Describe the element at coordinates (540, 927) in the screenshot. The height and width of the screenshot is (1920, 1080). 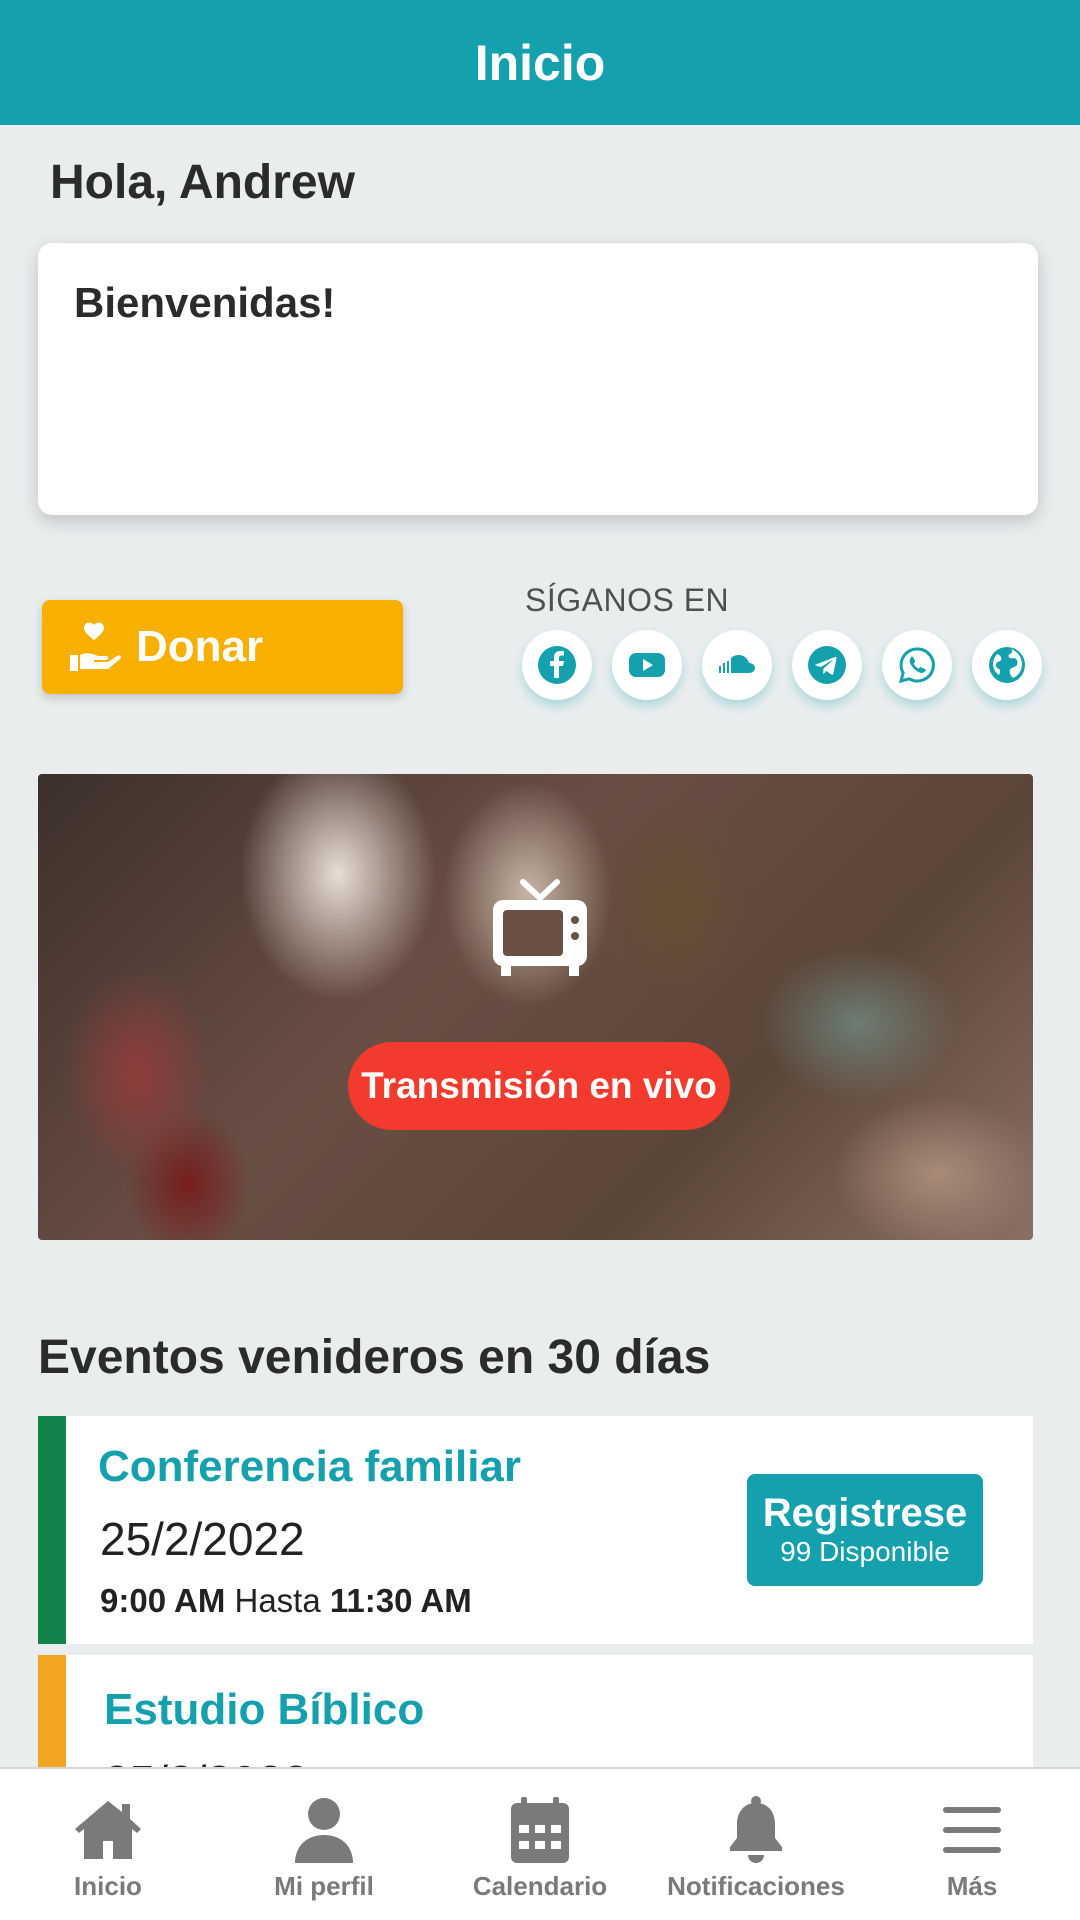
I see `tv-icon` at that location.